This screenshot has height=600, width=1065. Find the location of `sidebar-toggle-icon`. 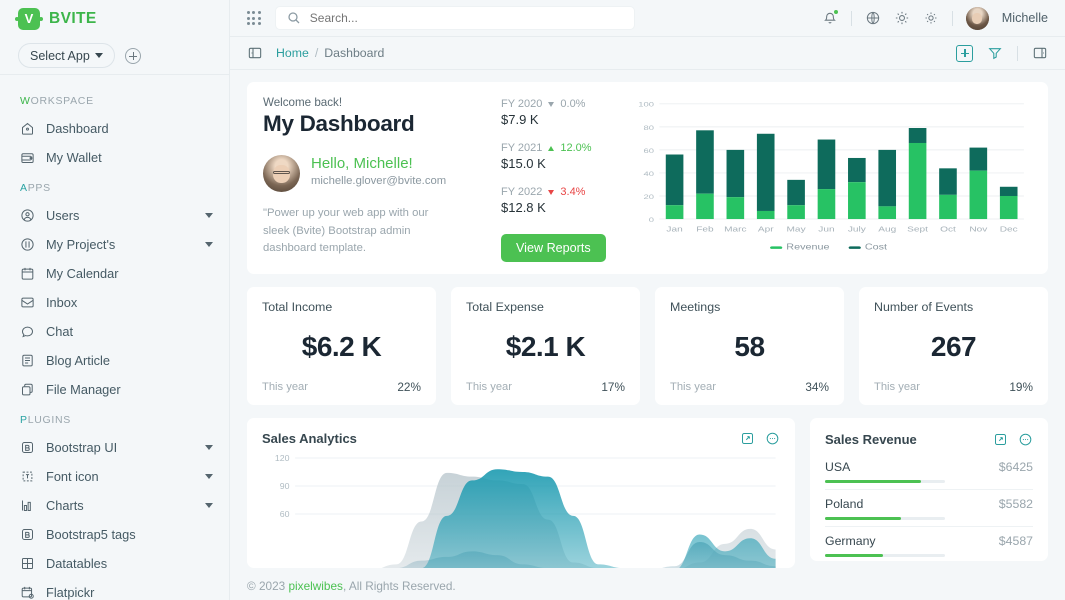

sidebar-toggle-icon is located at coordinates (255, 53).